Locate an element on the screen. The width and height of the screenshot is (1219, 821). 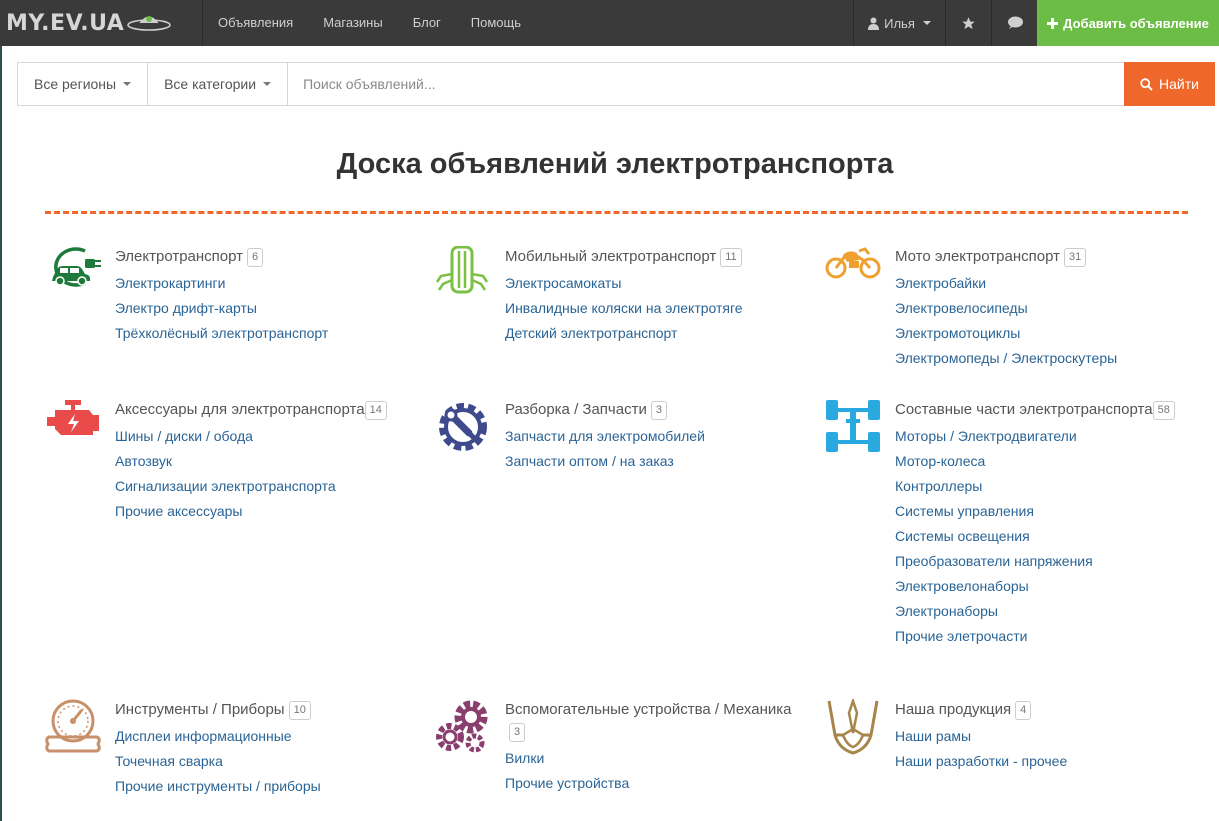
subcategory-link: Моторы / Электродвигатели is located at coordinates (1045, 436).